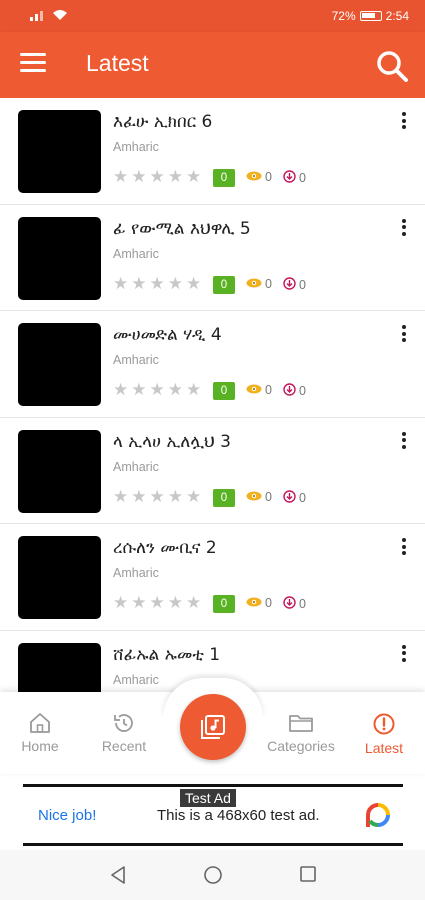 The image size is (425, 900). Describe the element at coordinates (382, 734) in the screenshot. I see `nav-latest: Latest` at that location.